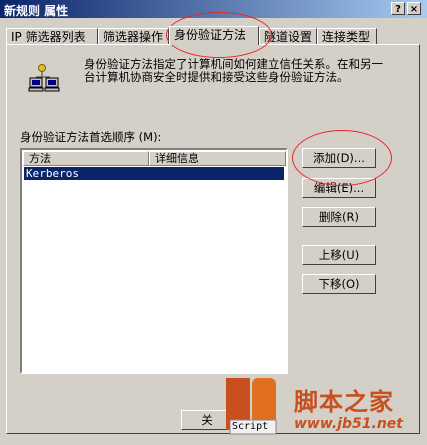  I want to click on url-text: www.jb51.net, so click(348, 424).